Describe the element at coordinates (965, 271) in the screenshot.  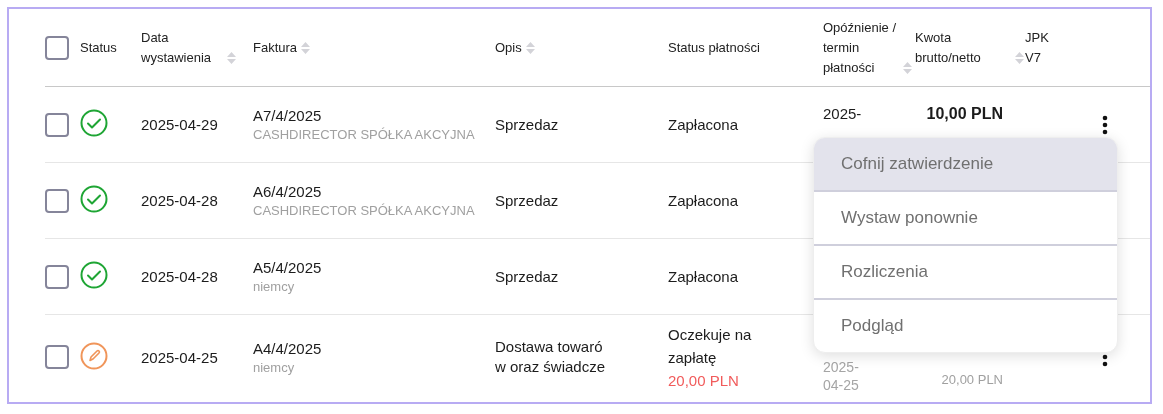
I see `menu-item: Rozliczenia` at that location.